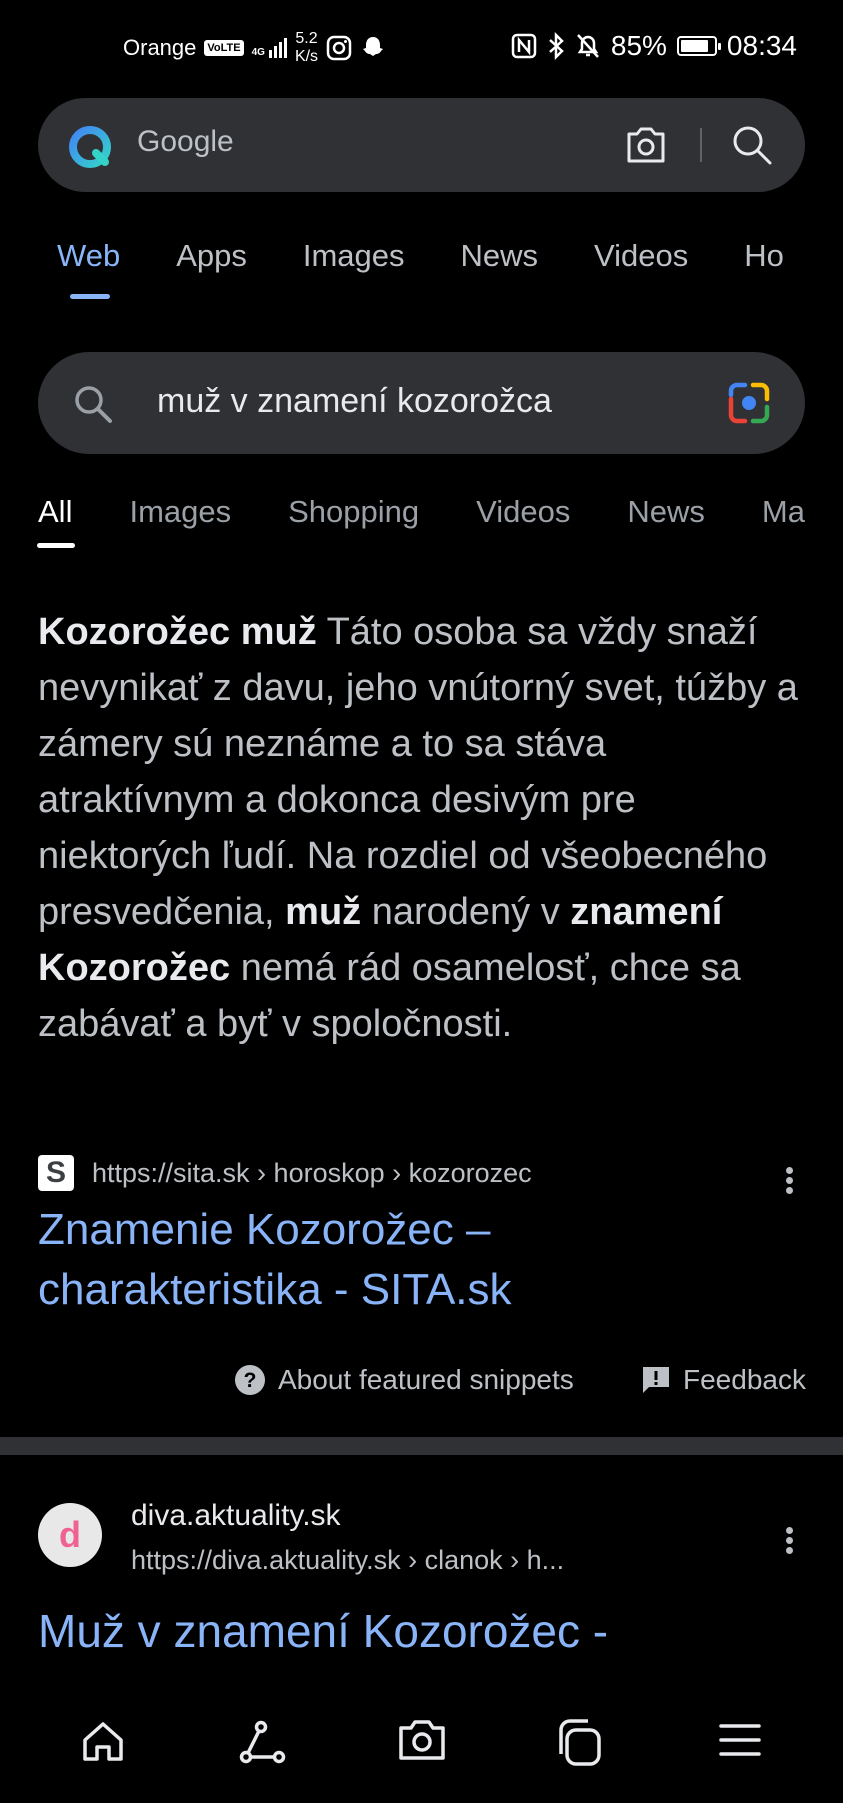 The height and width of the screenshot is (1803, 843). Describe the element at coordinates (440, 512) in the screenshot. I see `secondary-tabs: All Images Shopping Videos News Ma` at that location.